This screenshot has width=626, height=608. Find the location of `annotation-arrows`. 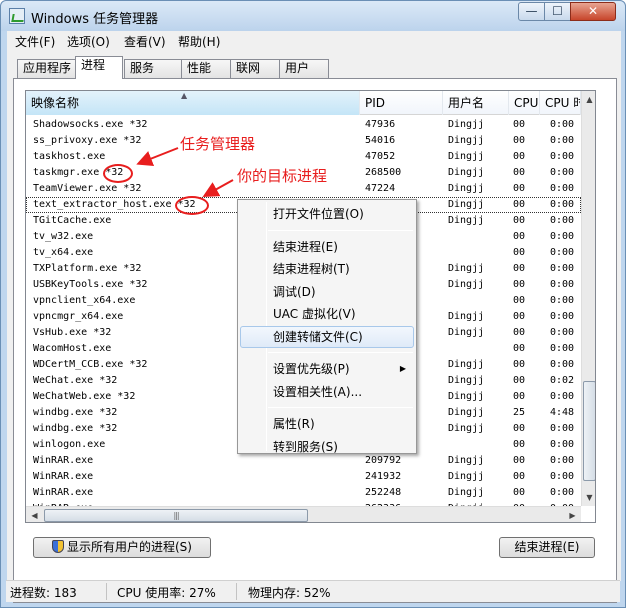

annotation-arrows is located at coordinates (185, 172).